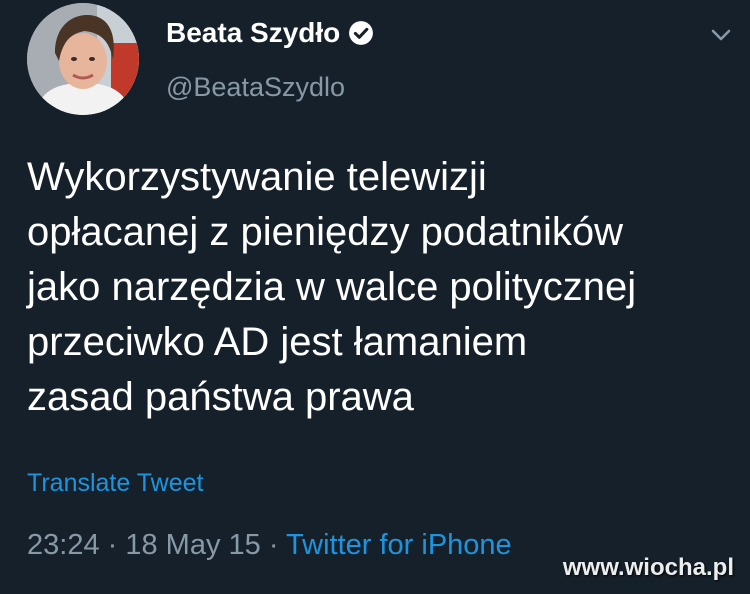  Describe the element at coordinates (325, 232) in the screenshot. I see `tweet-text-line: opłacanej z pieniędzy podatników` at that location.